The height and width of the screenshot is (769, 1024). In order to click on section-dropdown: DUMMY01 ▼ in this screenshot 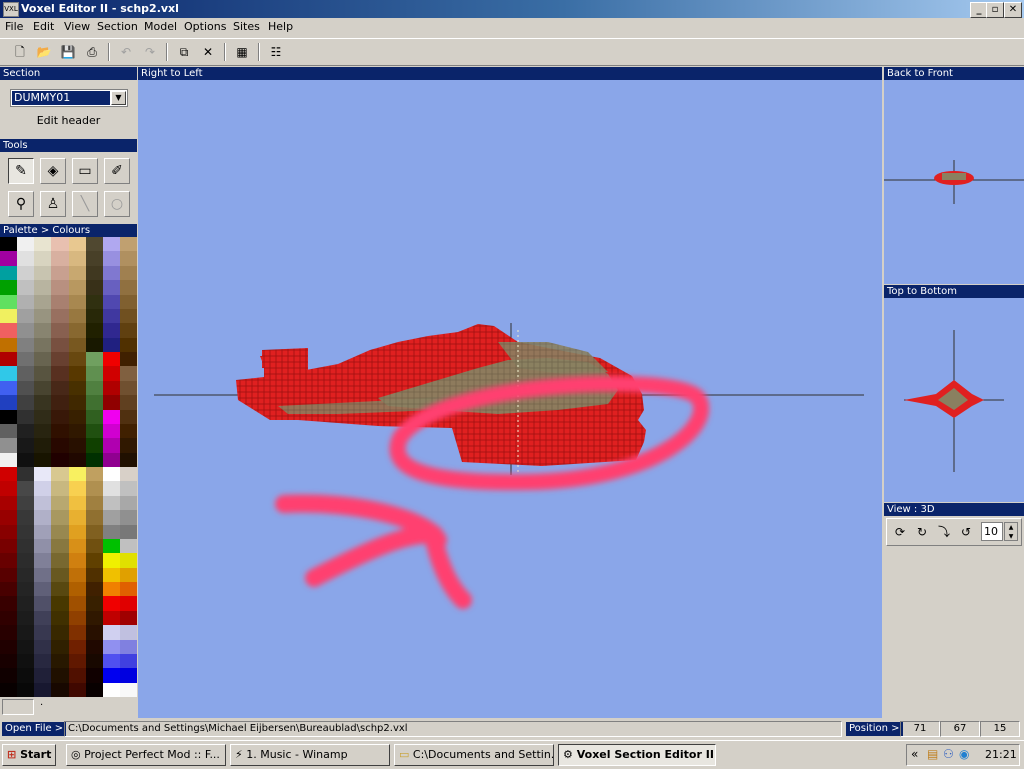, I will do `click(69, 98)`.